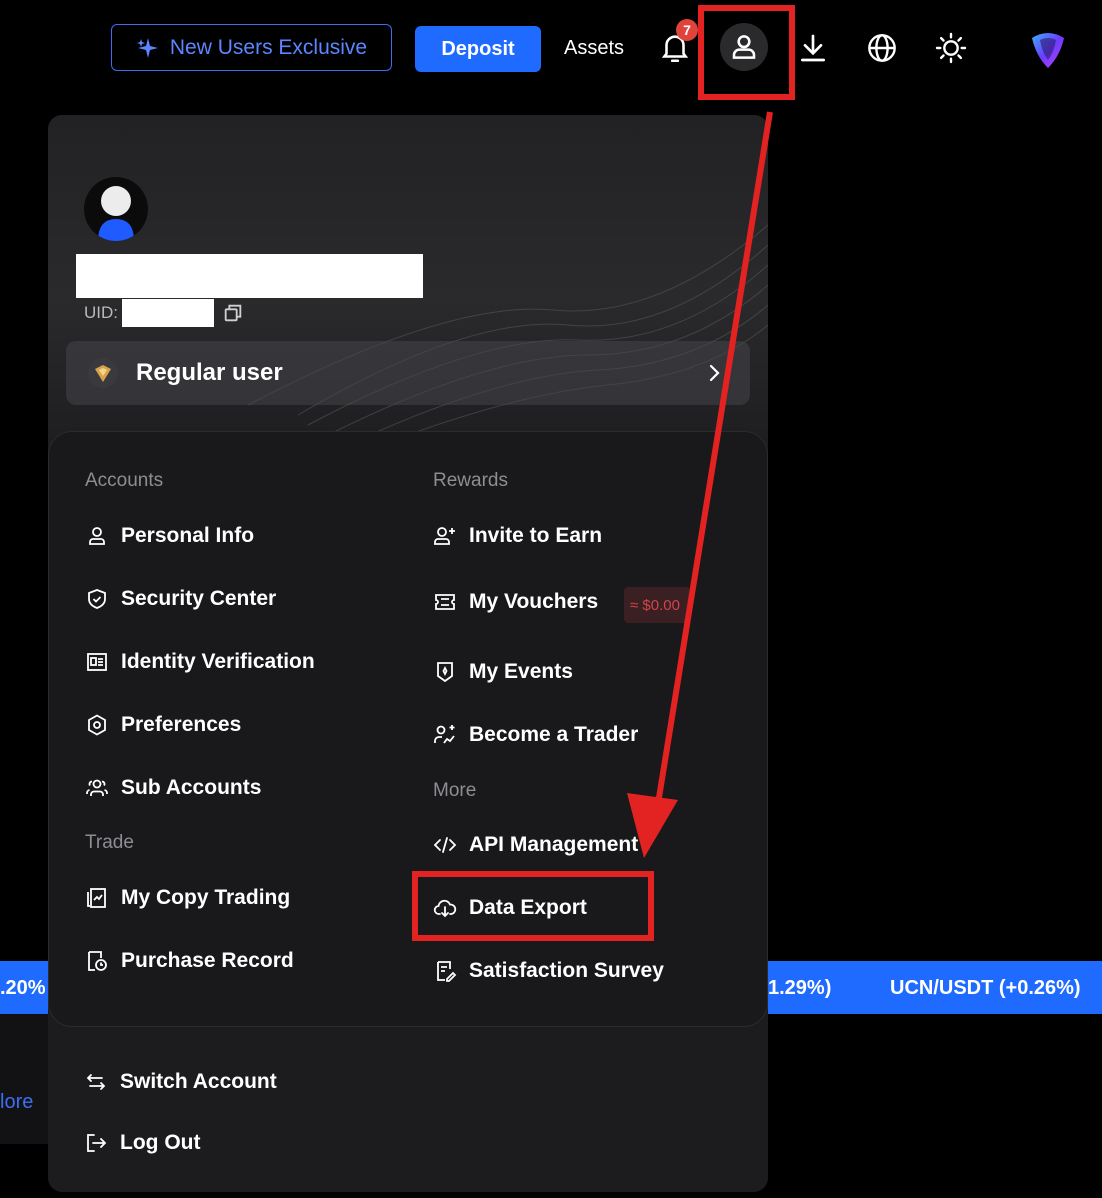 The image size is (1102, 1198). What do you see at coordinates (444, 536) in the screenshot?
I see `user-plus-icon` at bounding box center [444, 536].